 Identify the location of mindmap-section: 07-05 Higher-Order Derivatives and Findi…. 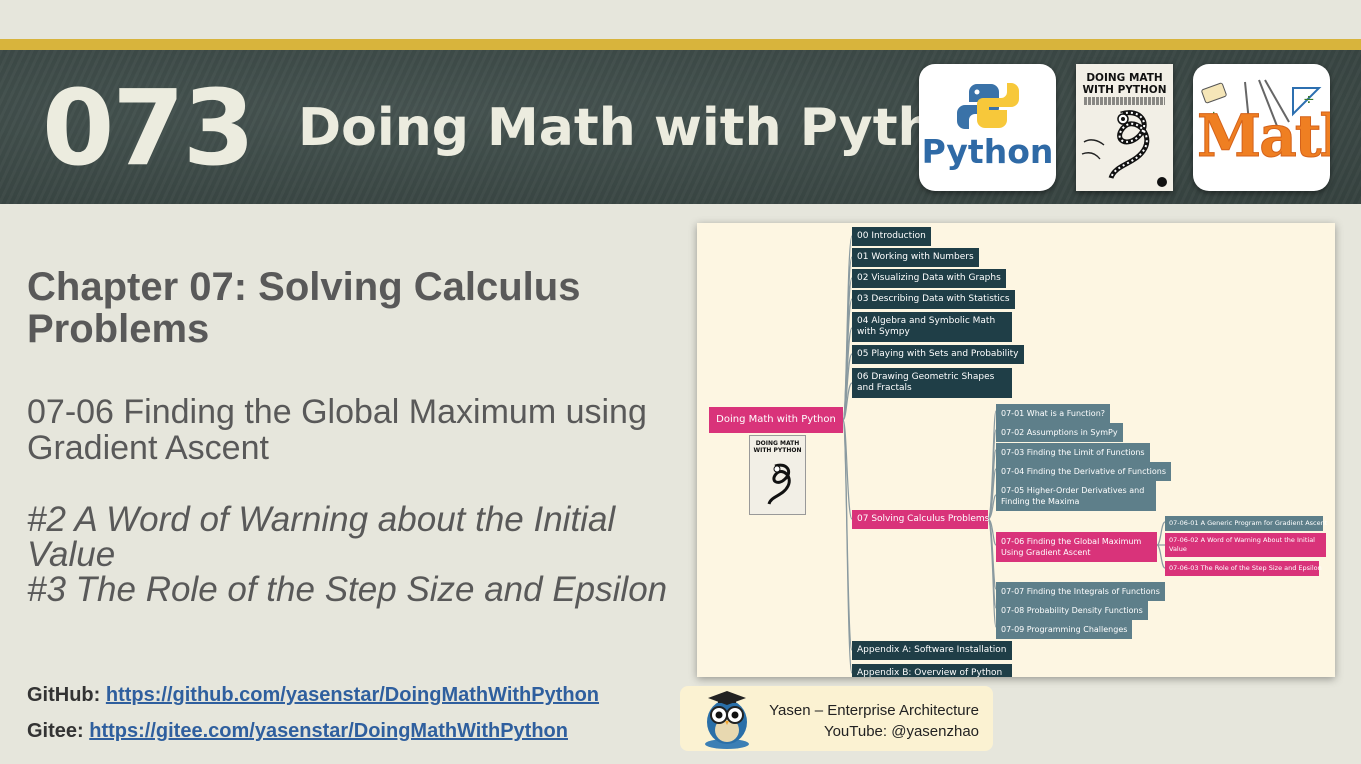
(1076, 496).